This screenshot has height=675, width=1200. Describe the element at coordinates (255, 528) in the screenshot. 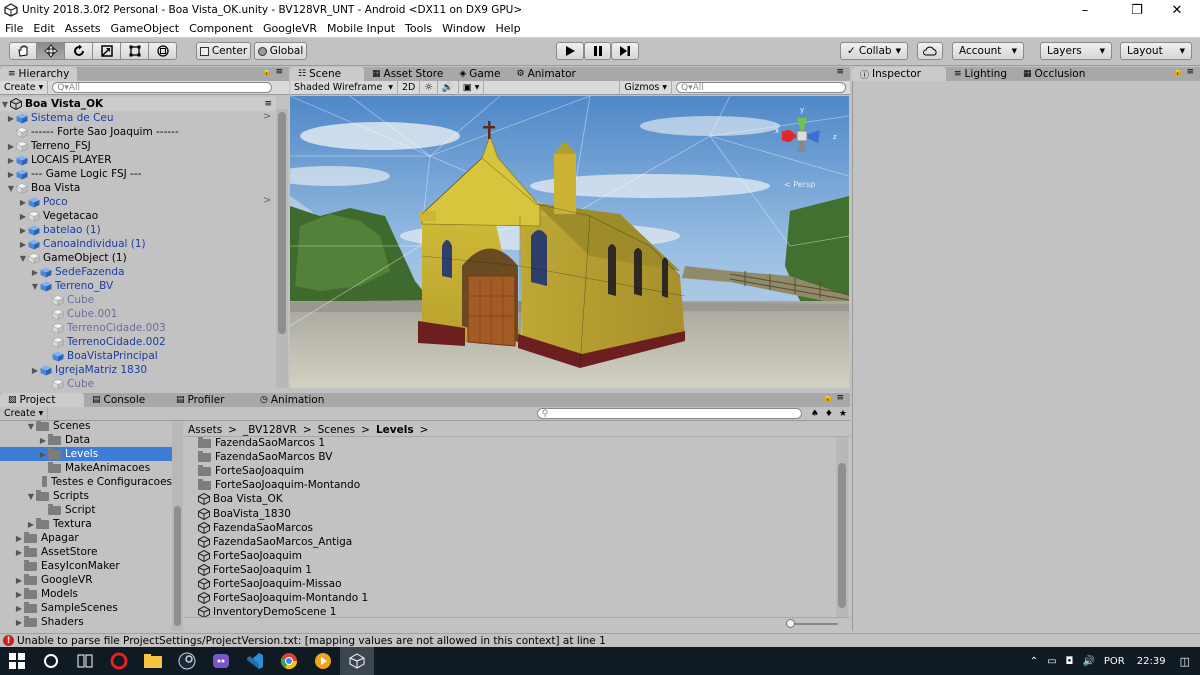

I see `file-row: FazendaSaoMarcos` at that location.